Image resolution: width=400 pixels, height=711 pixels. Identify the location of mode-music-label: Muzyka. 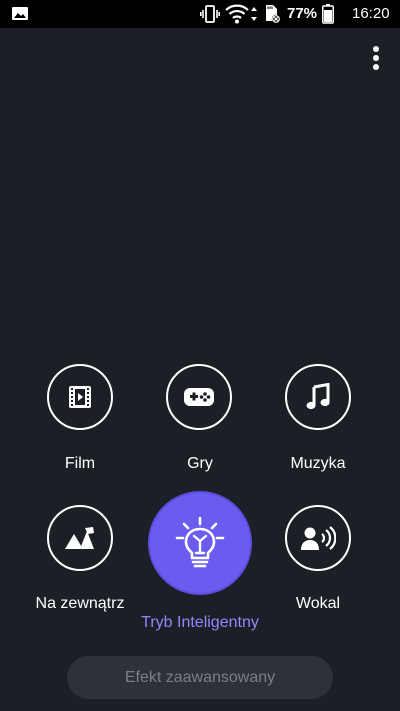
(318, 463).